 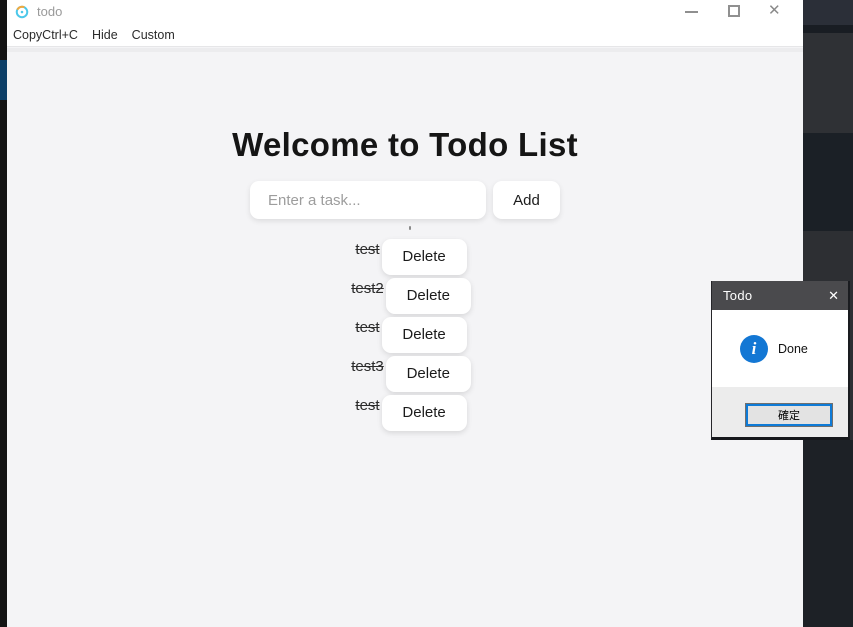 What do you see at coordinates (367, 366) in the screenshot?
I see `task-label: test3` at bounding box center [367, 366].